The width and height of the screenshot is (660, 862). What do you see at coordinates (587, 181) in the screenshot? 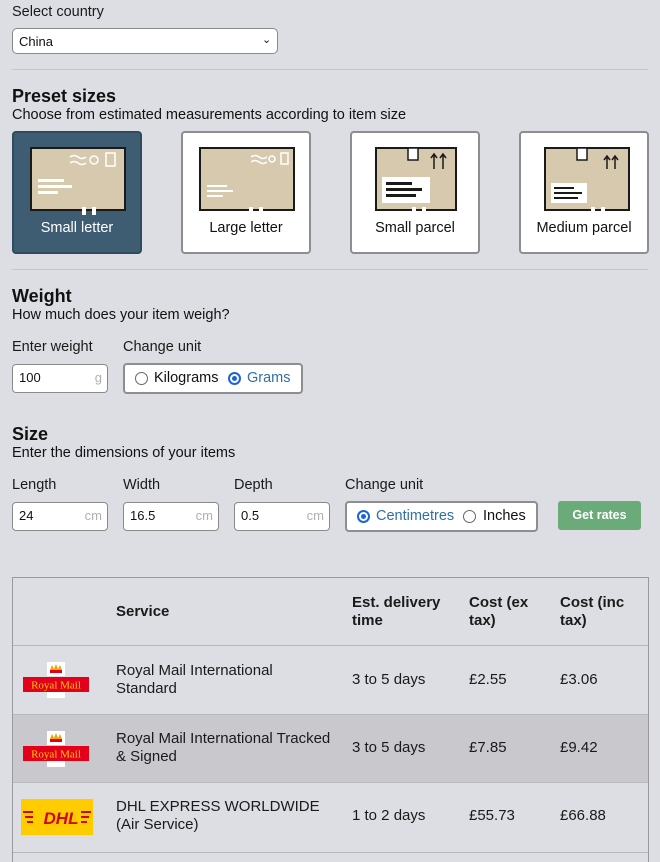
I see `medium-parcel-icon` at bounding box center [587, 181].